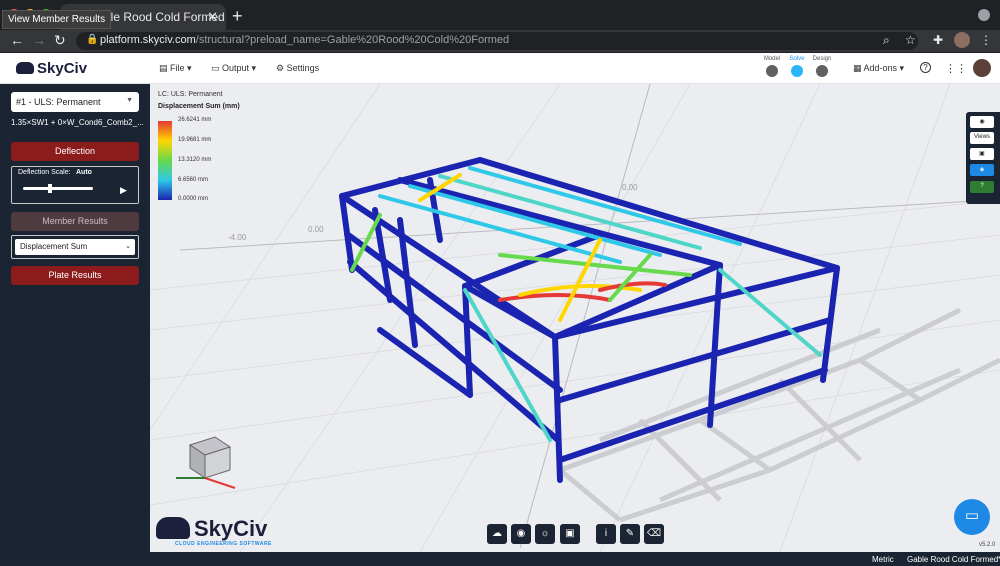 This screenshot has height=566, width=1000. What do you see at coordinates (128, 246) in the screenshot?
I see `chevron-down-icon: ⌄` at bounding box center [128, 246].